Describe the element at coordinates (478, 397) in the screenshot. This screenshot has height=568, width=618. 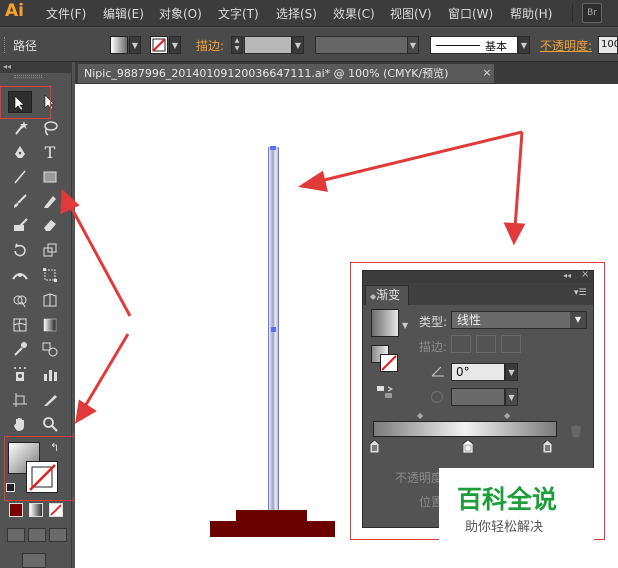
I see `aspect-ratio-input` at that location.